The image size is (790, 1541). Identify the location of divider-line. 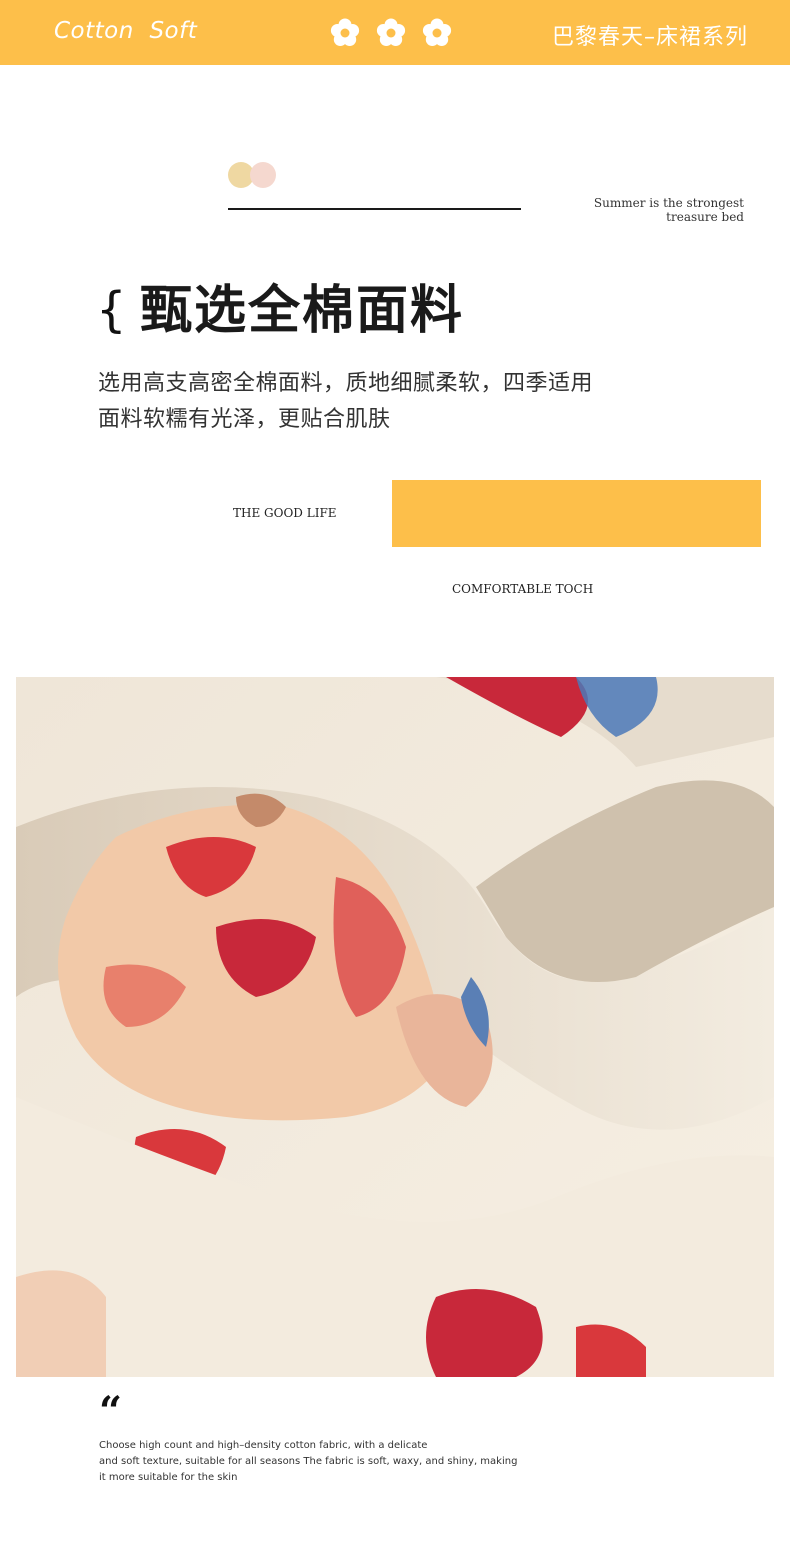
(374, 209).